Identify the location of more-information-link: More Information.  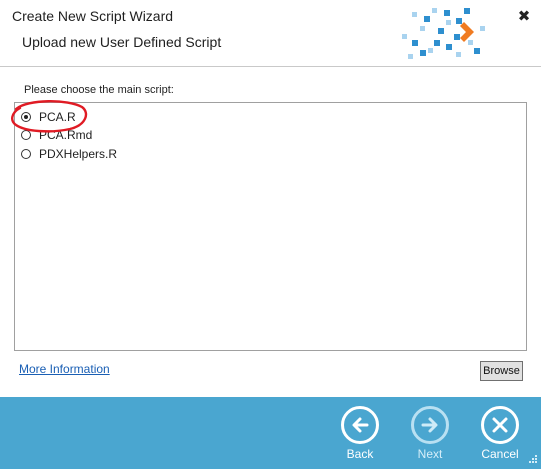
(64, 369).